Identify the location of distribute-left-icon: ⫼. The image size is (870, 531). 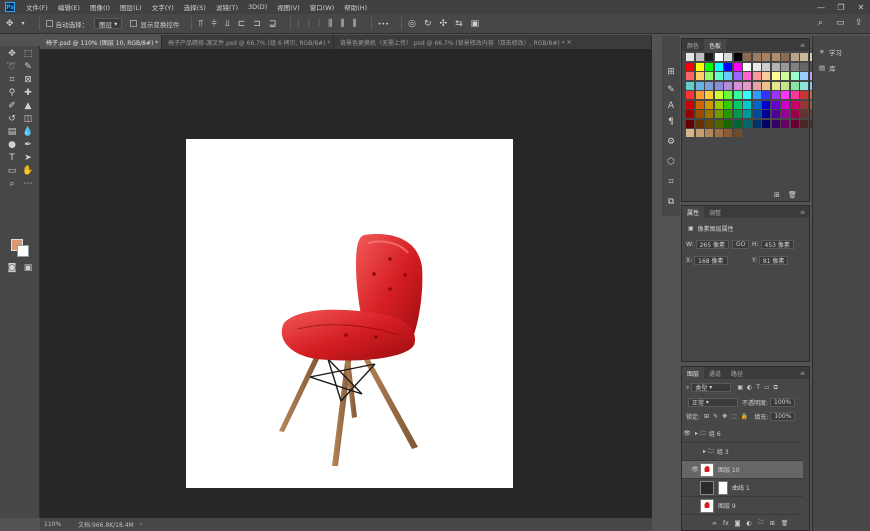
(330, 24).